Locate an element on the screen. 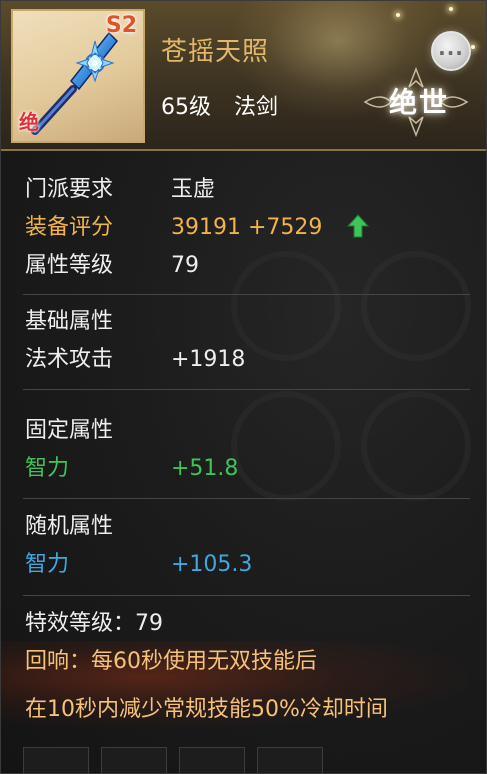 Image resolution: width=487 pixels, height=774 pixels. score-up-arrow-icon is located at coordinates (358, 226).